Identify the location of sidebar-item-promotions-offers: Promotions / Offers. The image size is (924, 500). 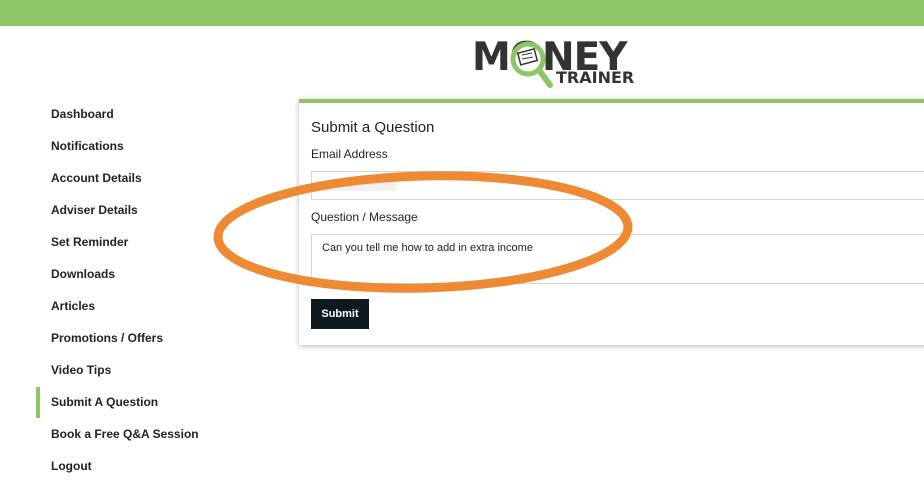
(146, 338).